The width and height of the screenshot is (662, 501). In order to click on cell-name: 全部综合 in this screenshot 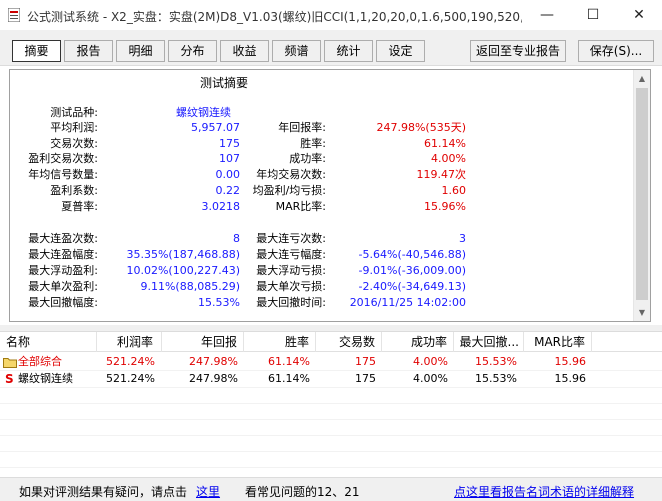, I will do `click(40, 361)`.